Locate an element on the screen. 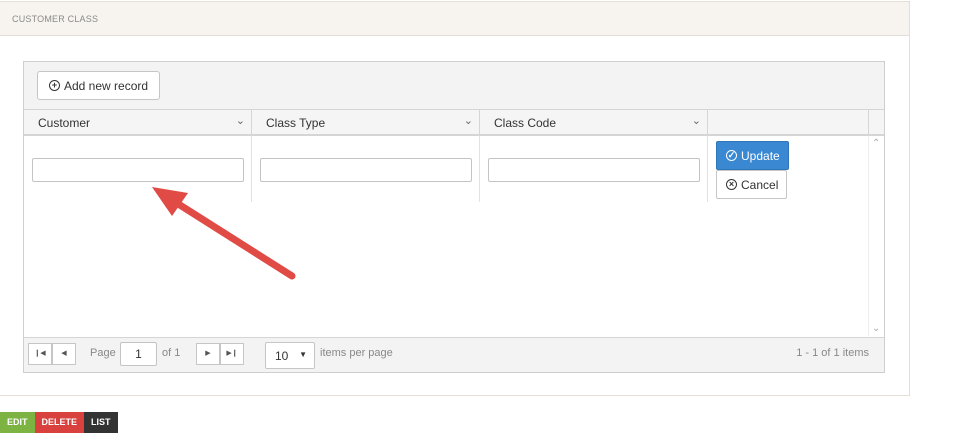 This screenshot has width=975, height=441. column-header-commands is located at coordinates (788, 122).